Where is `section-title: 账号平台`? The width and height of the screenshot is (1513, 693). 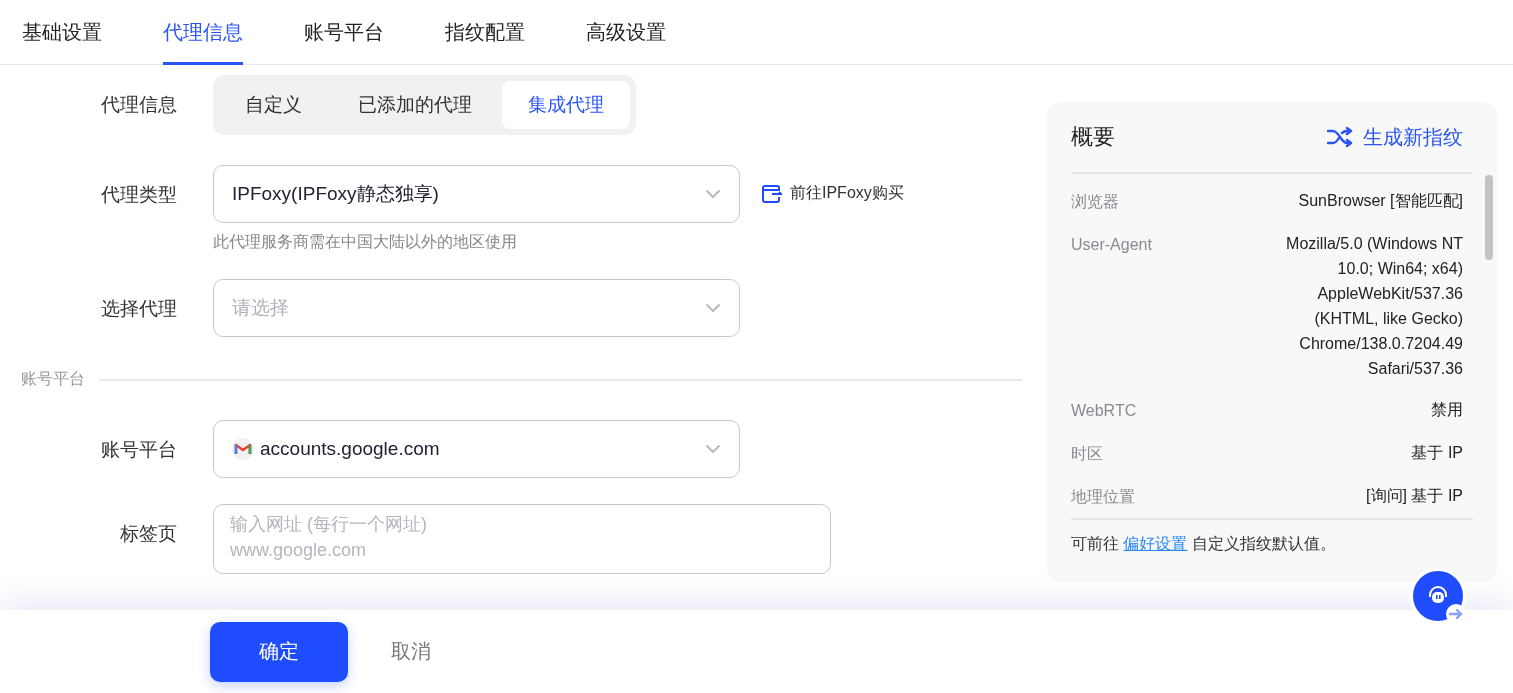
section-title: 账号平台 is located at coordinates (53, 379).